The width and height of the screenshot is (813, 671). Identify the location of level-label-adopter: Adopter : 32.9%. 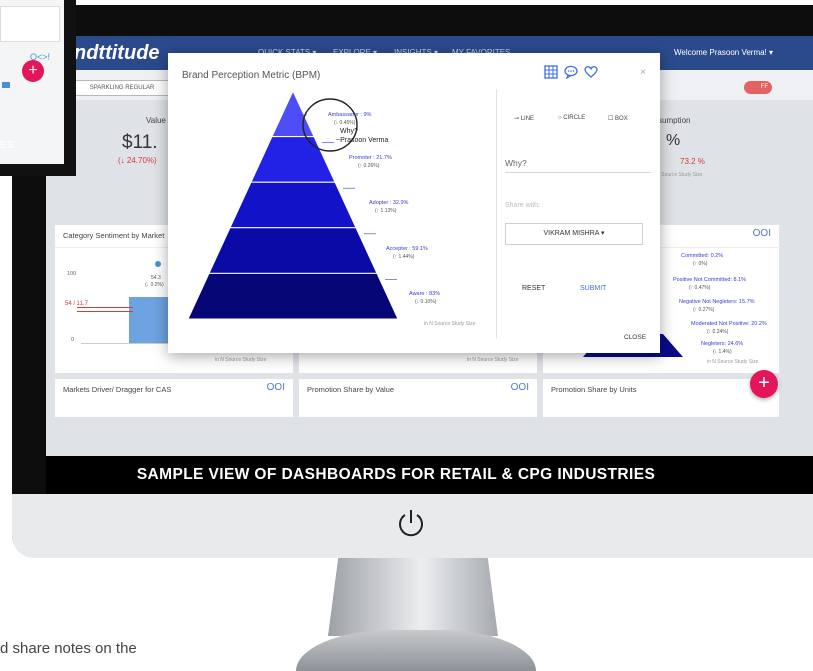
(389, 203).